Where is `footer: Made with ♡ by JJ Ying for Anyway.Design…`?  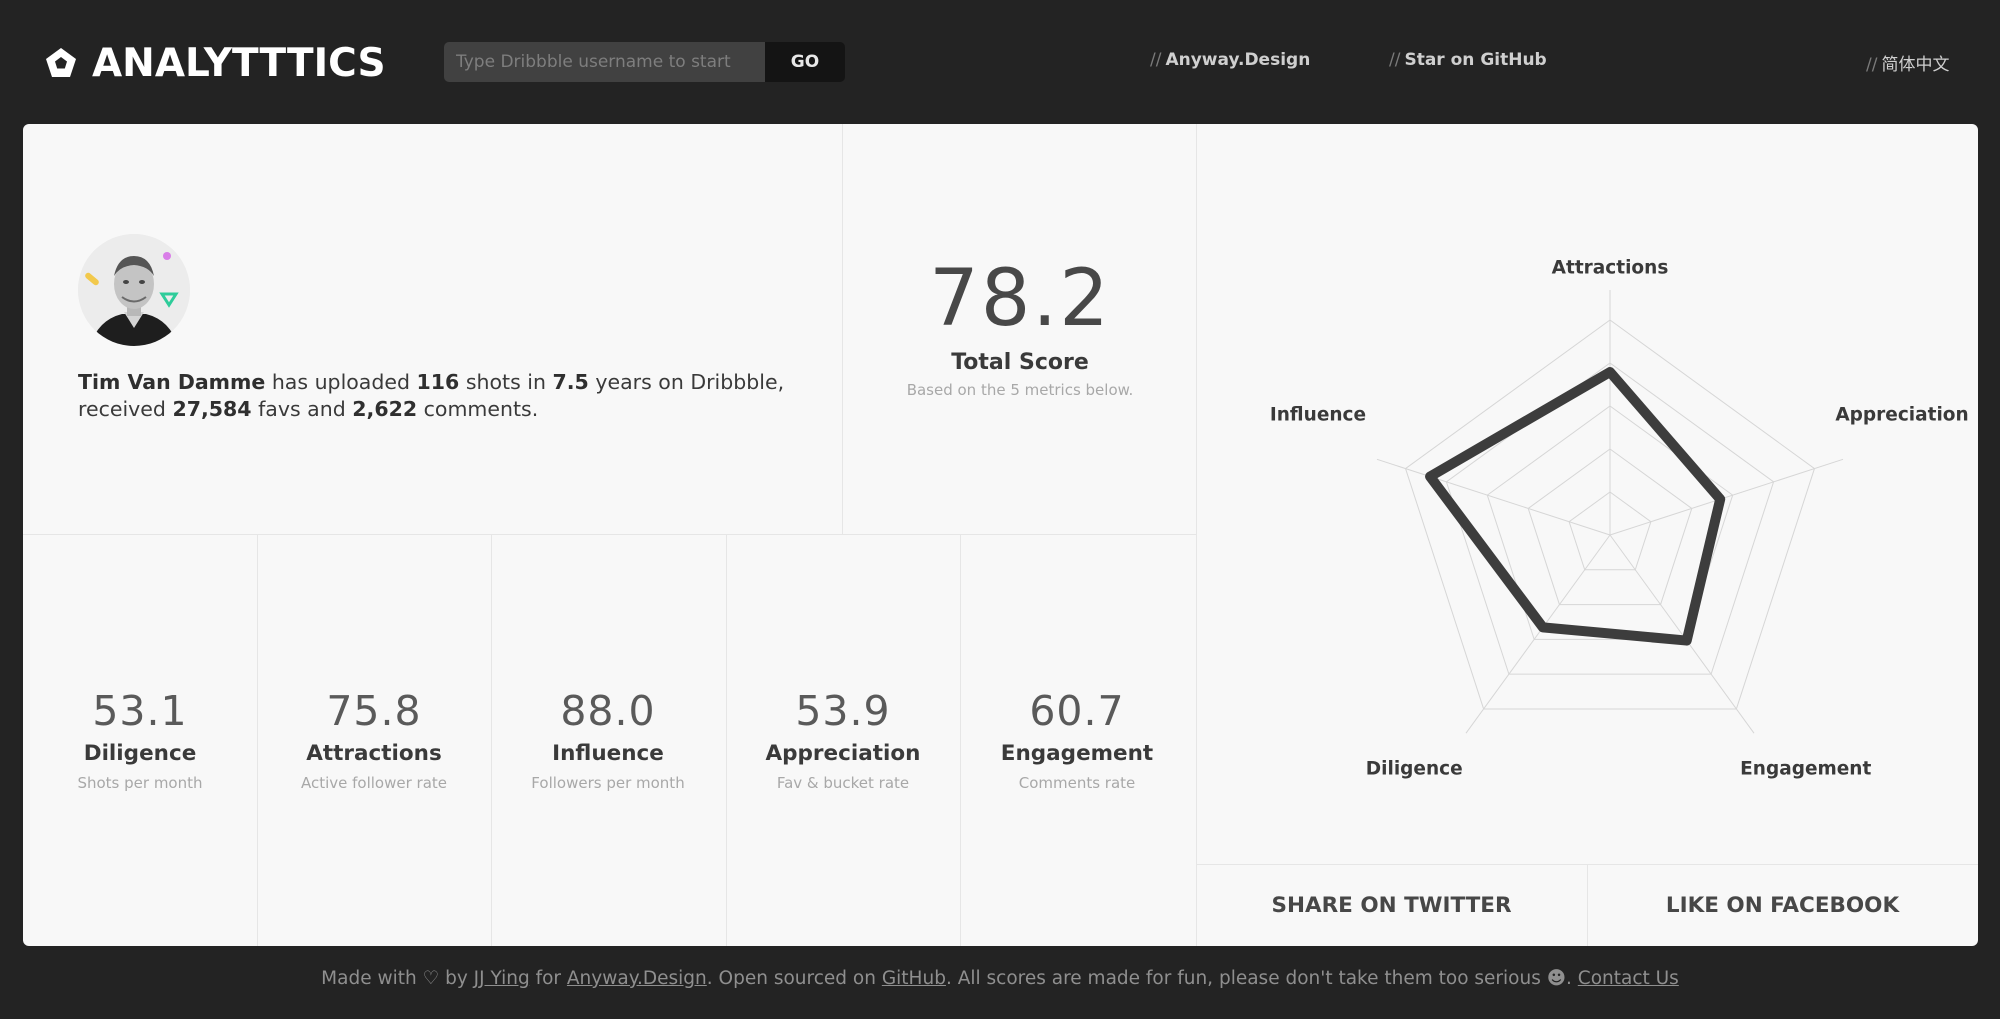 footer: Made with ♡ by JJ Ying for Anyway.Design… is located at coordinates (1000, 978).